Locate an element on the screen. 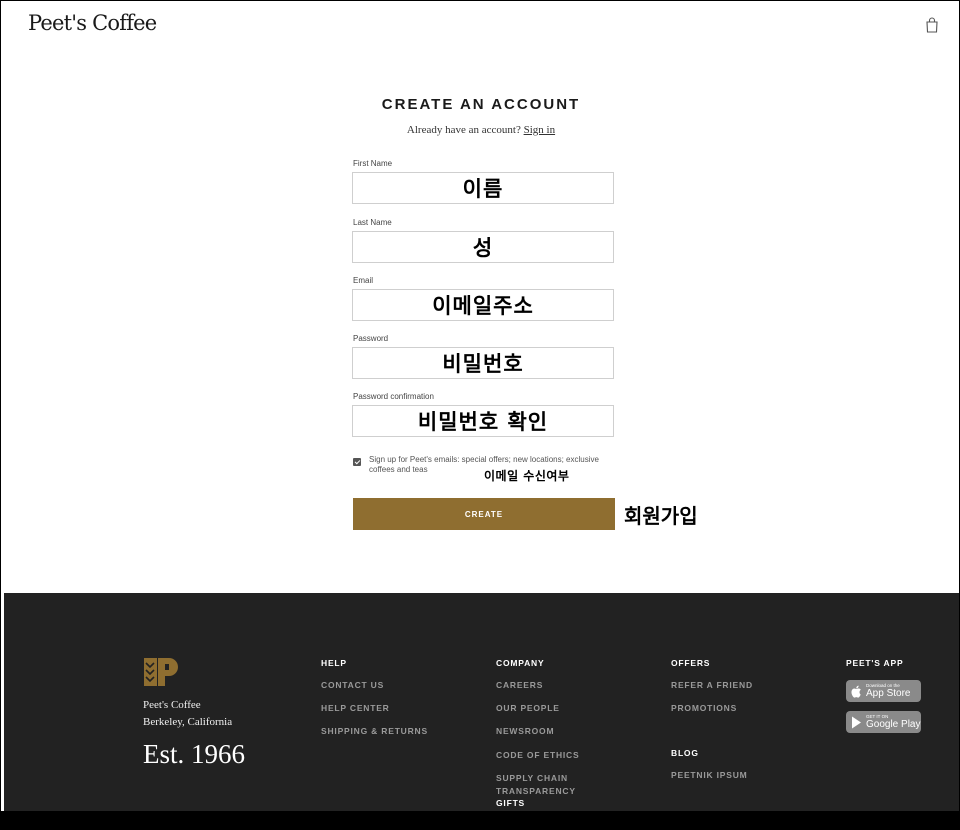 The height and width of the screenshot is (830, 960). email-signup-annotation: 이메일 수신여부 is located at coordinates (527, 476).